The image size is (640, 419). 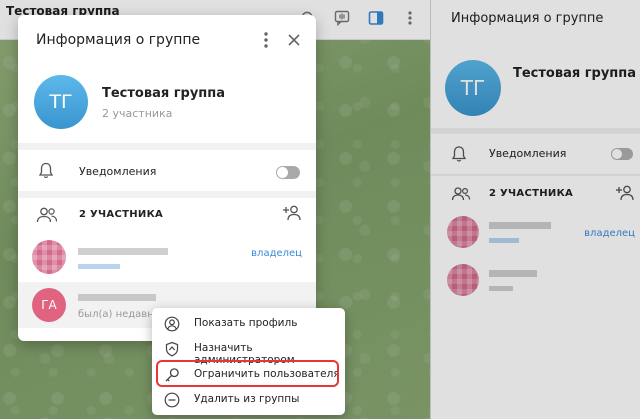 I want to click on members-icon, so click(x=47, y=217).